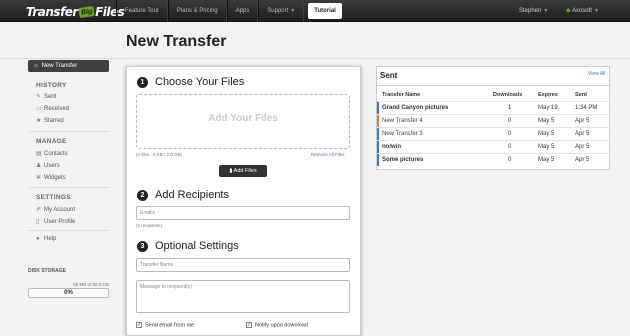  Describe the element at coordinates (157, 265) in the screenshot. I see `transfer-name-placeholder: Transfer Name` at that location.